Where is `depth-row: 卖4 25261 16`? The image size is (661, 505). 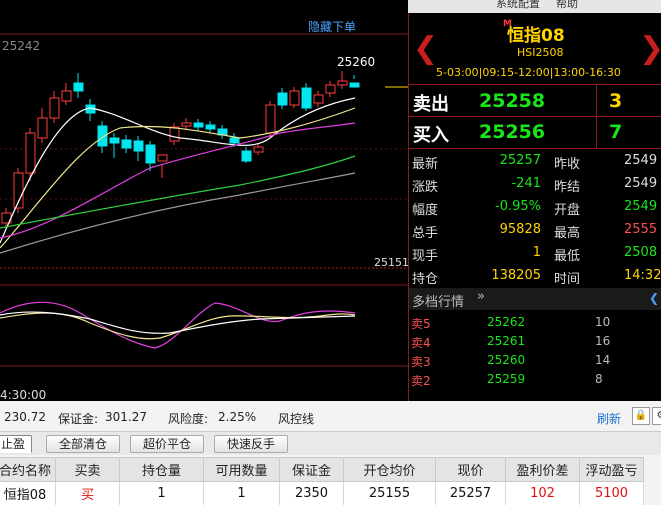 depth-row: 卖4 25261 16 is located at coordinates (535, 343).